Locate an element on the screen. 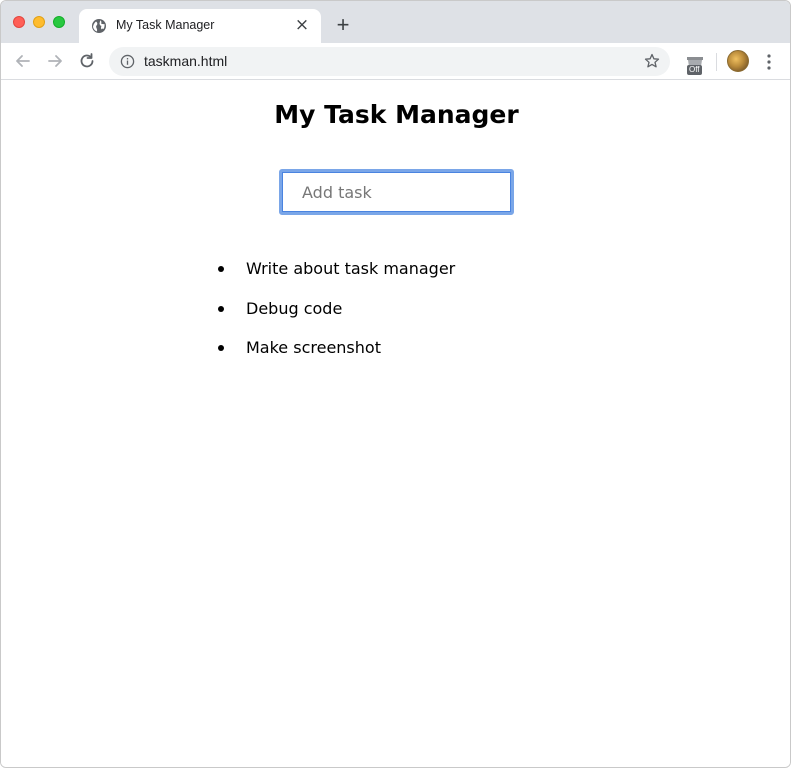 This screenshot has height=768, width=791. task-label: Make screenshot is located at coordinates (313, 347).